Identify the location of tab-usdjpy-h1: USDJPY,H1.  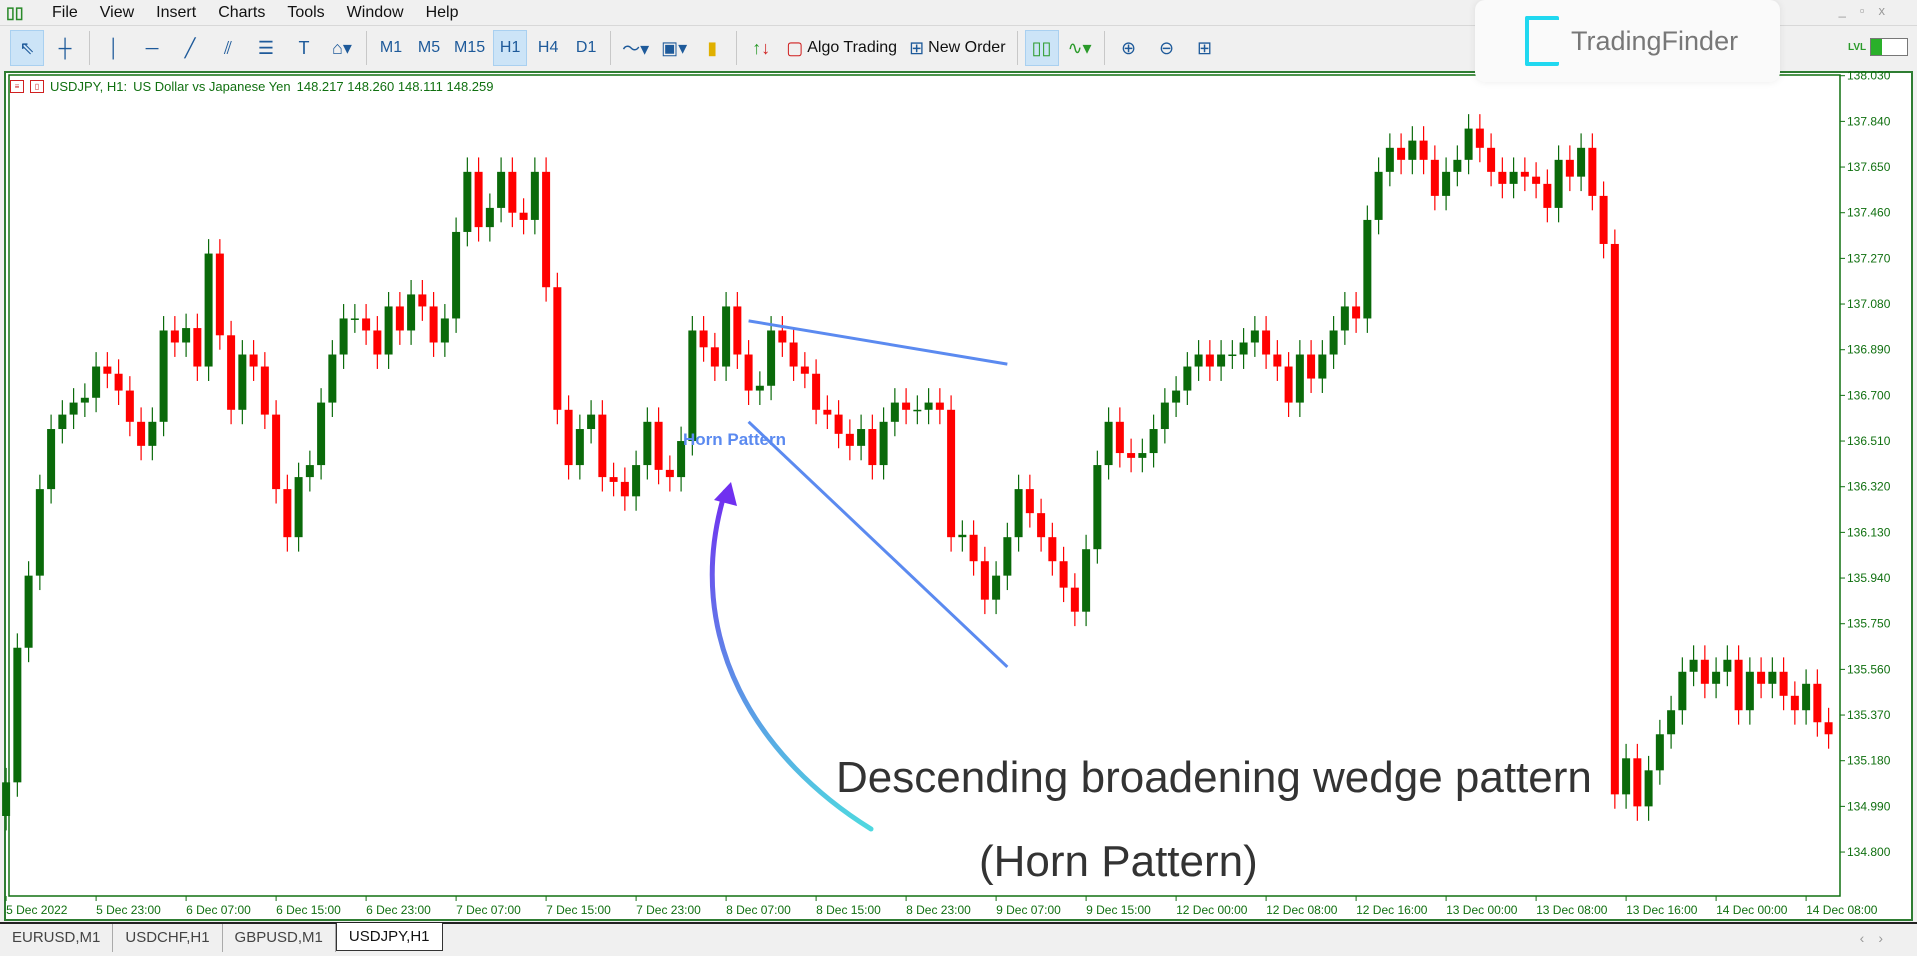
(389, 937).